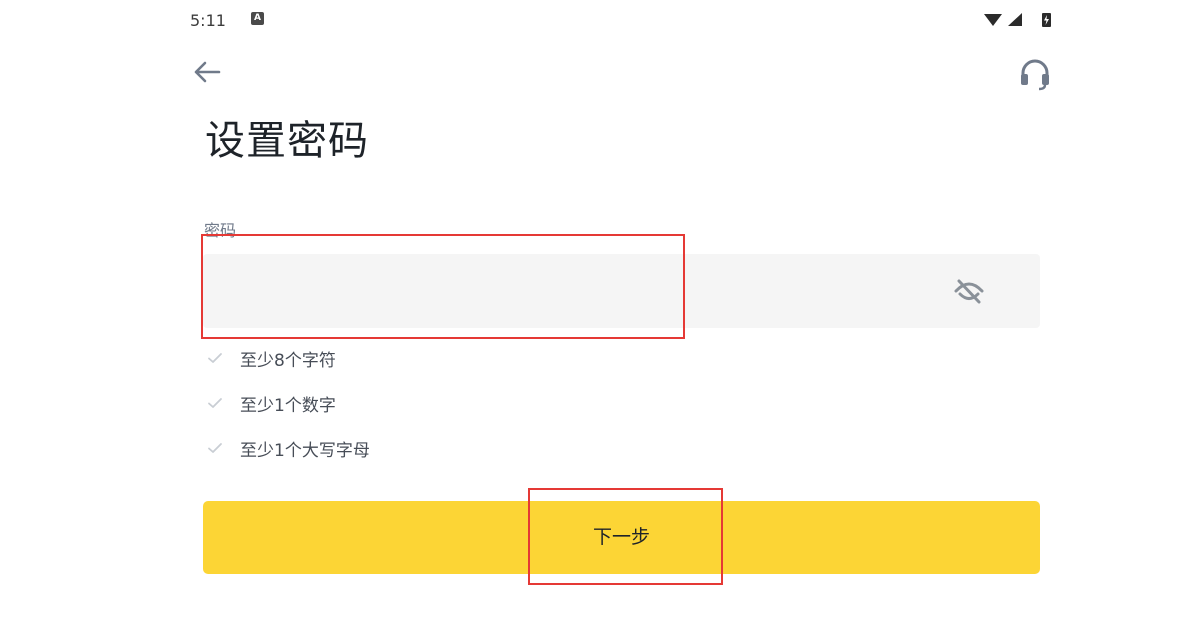  I want to click on support-button, so click(1035, 74).